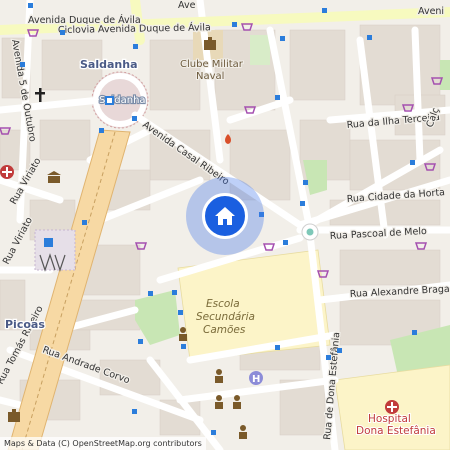 The image size is (450, 450). Describe the element at coordinates (431, 11) in the screenshot. I see `label-fragment-ne: Aveni` at that location.